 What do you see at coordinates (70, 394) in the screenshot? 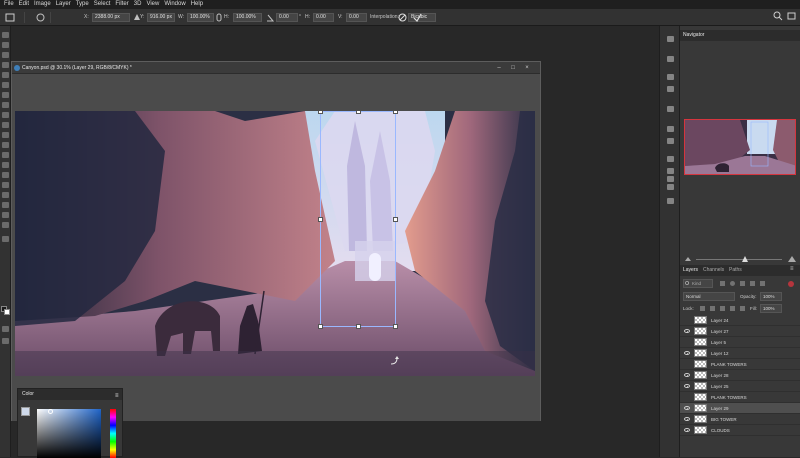
I see `color-panel-header: Color ≡` at bounding box center [70, 394].